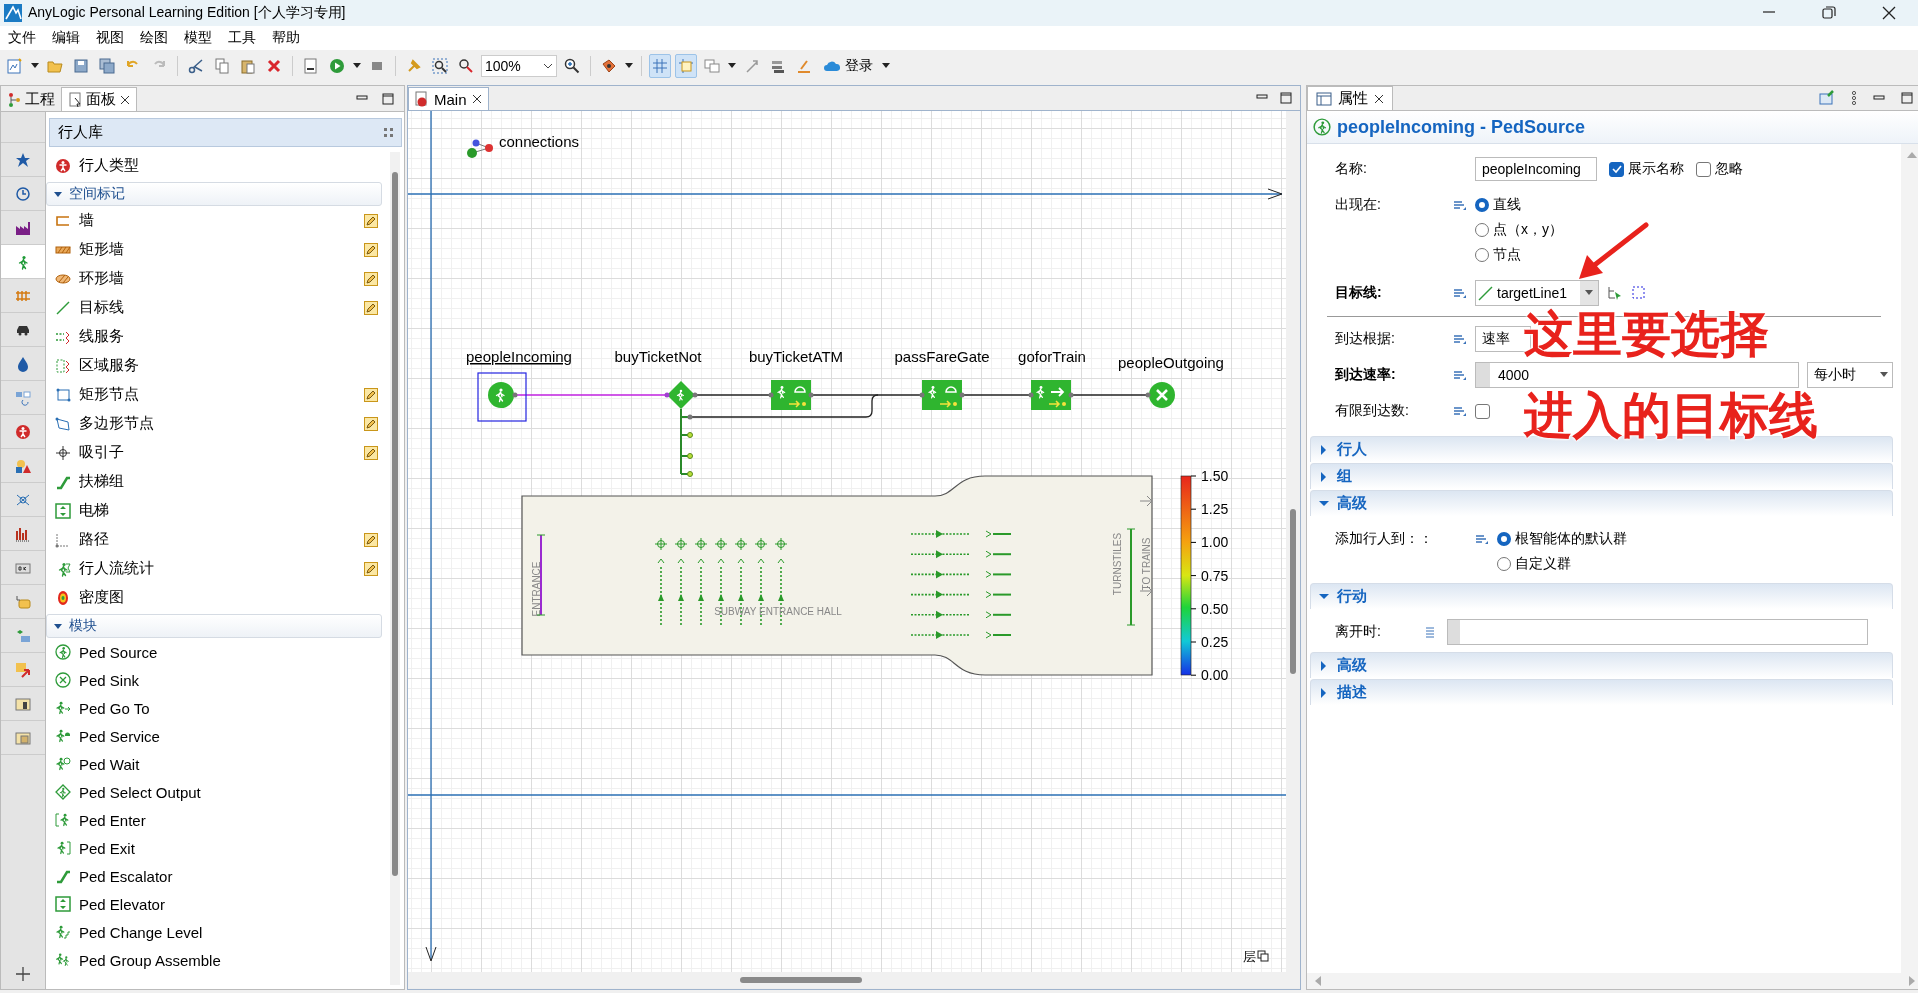  Describe the element at coordinates (99, 99) in the screenshot. I see `panel-tab: 面板` at that location.